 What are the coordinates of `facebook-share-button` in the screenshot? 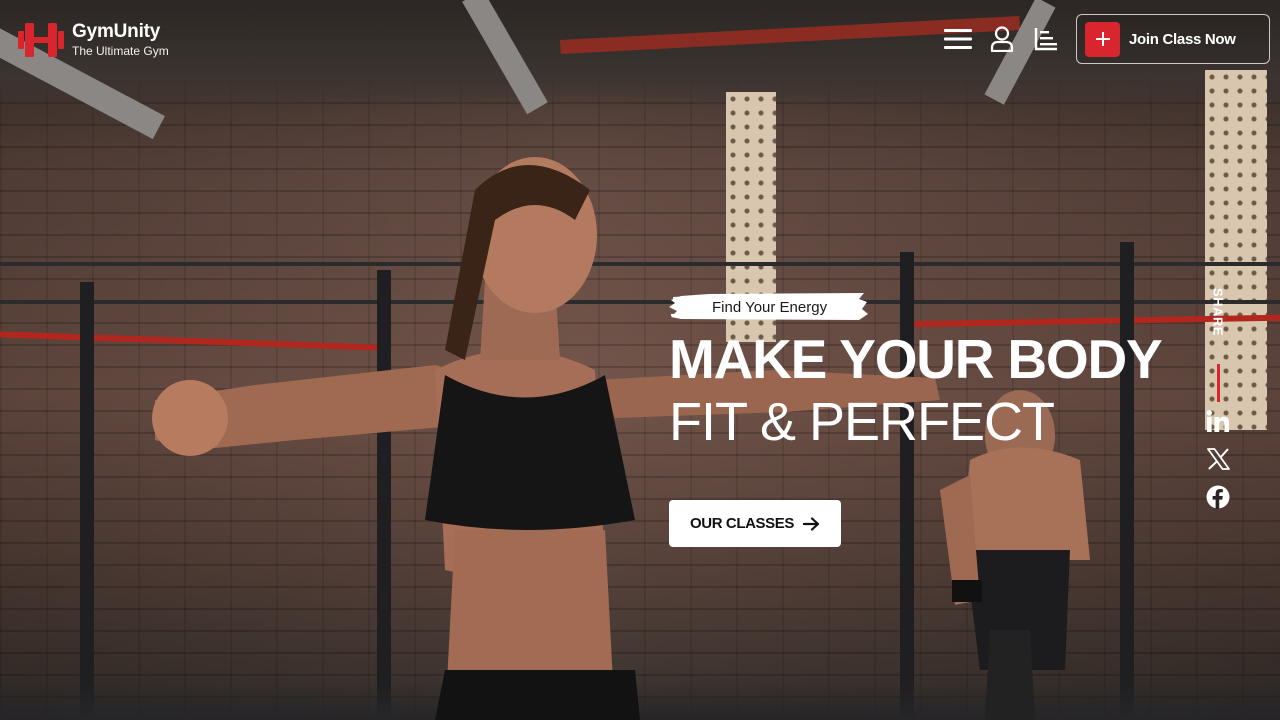 It's located at (1218, 497).